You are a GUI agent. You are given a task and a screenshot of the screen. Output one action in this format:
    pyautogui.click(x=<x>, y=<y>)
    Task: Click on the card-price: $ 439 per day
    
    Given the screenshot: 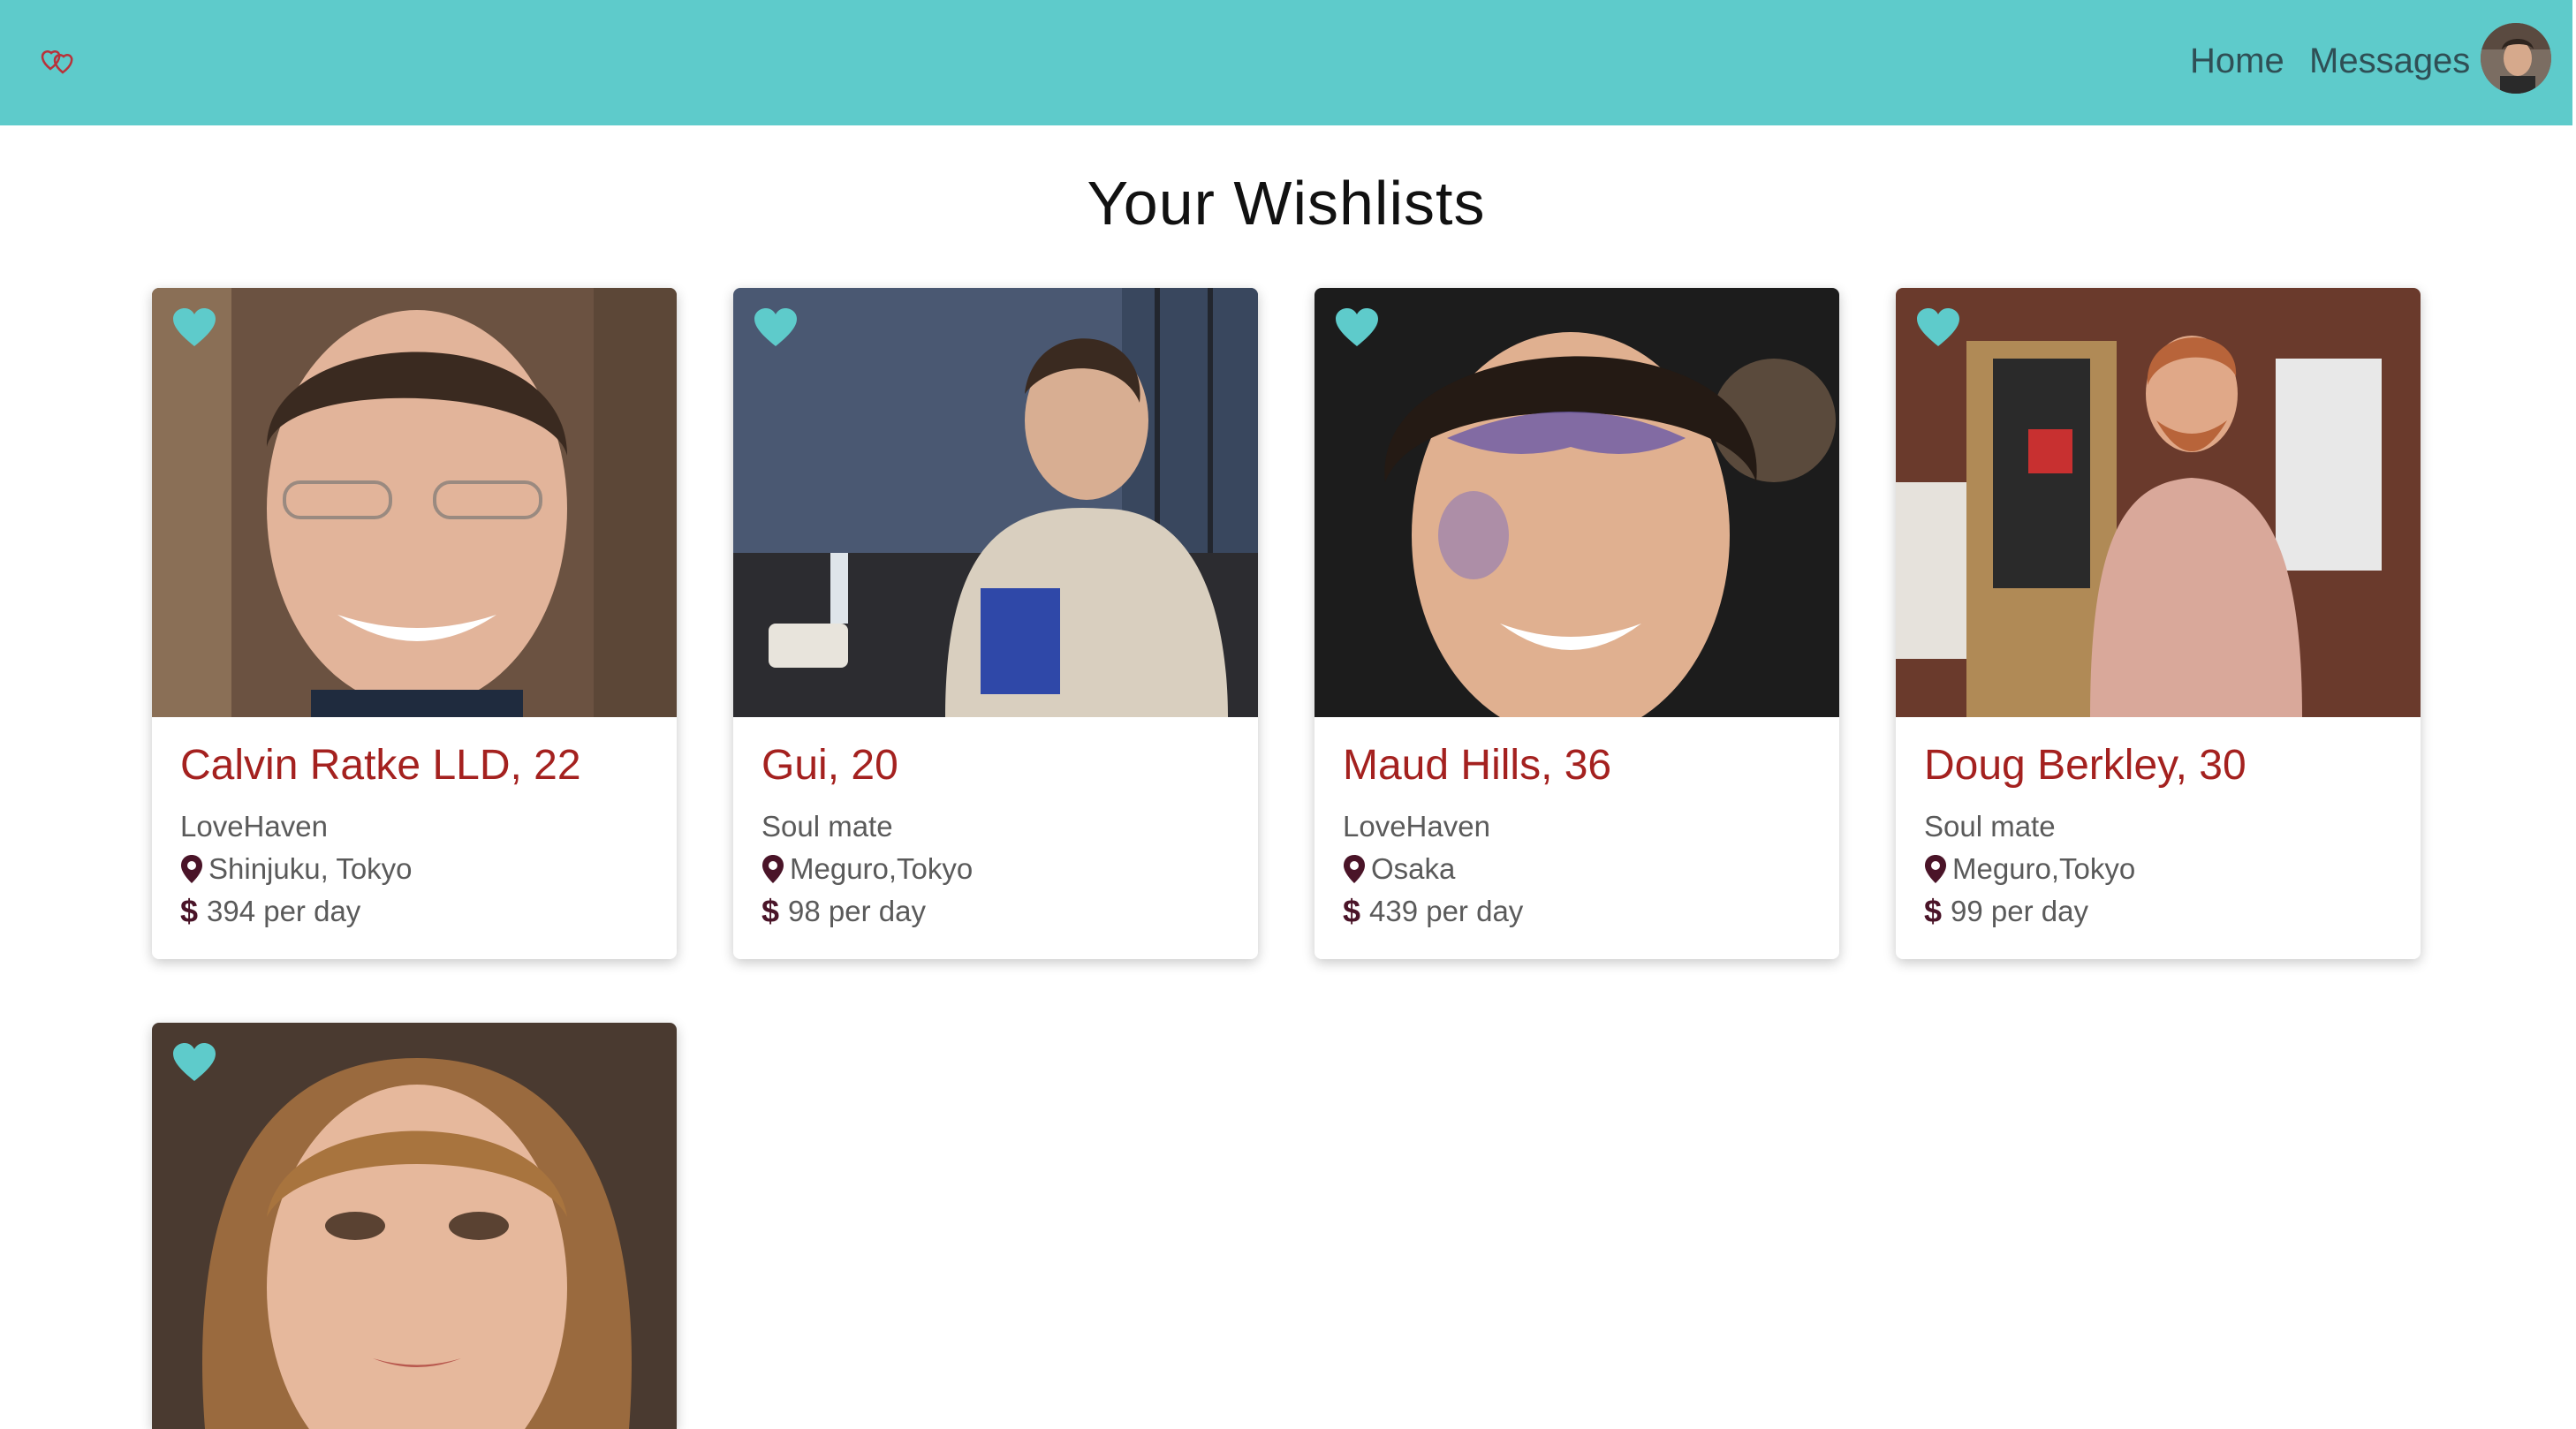 What is the action you would take?
    pyautogui.click(x=1577, y=911)
    